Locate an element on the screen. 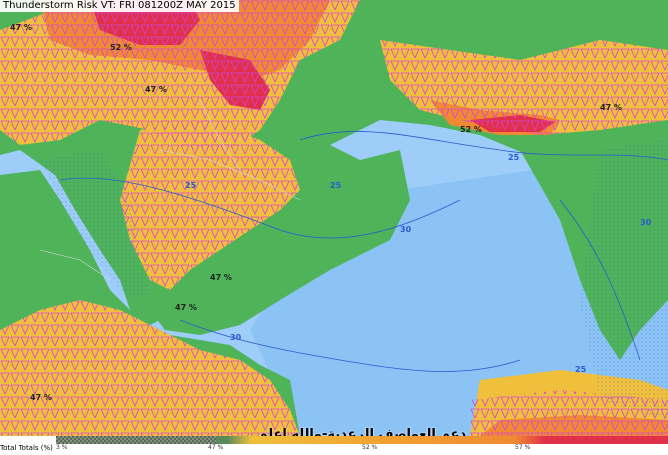  color-legend: Total Totals (%) 3 % 47 % 52 % 57 % is located at coordinates (334, 445).